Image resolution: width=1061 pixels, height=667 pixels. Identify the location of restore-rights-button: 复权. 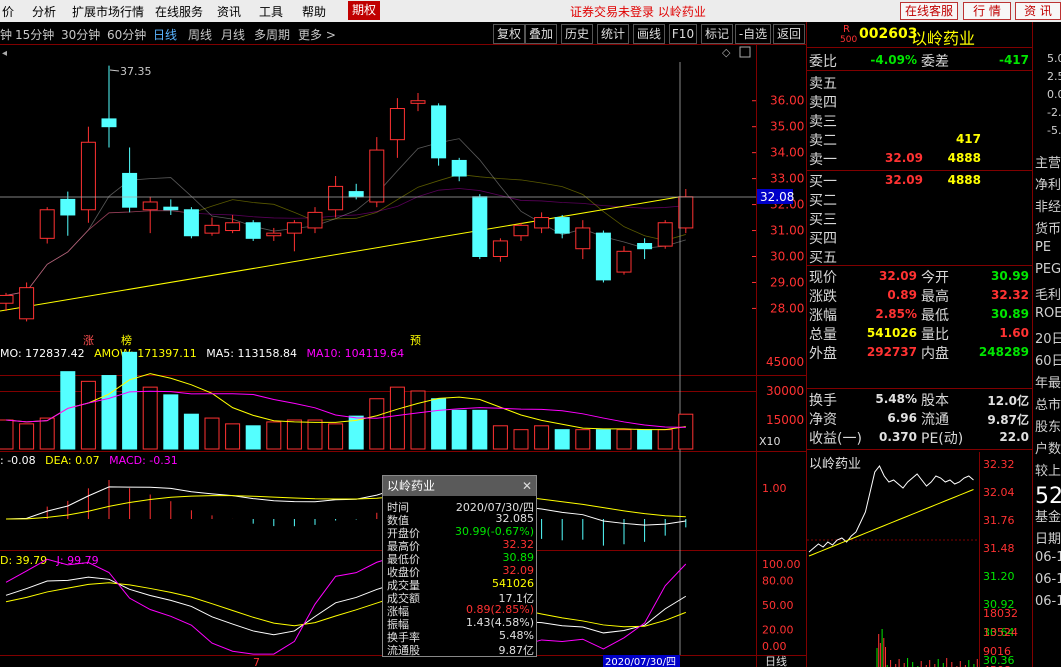
(509, 34).